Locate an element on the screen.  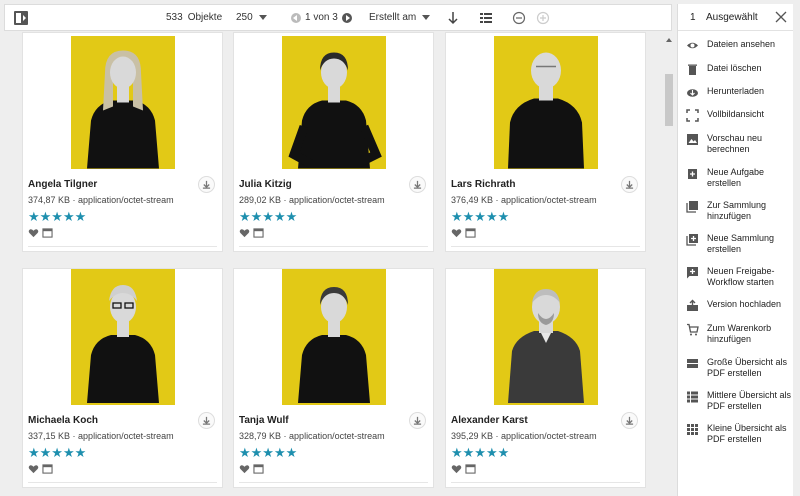
file-size: 337,15 KB is located at coordinates (49, 436).